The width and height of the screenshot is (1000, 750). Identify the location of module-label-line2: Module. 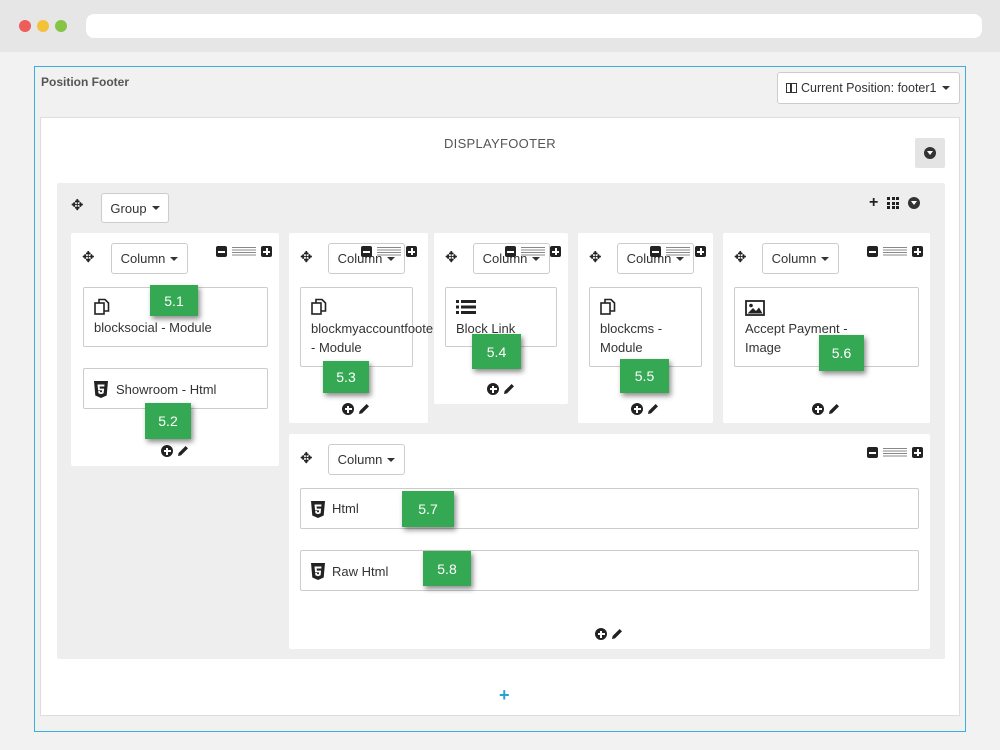
(621, 347).